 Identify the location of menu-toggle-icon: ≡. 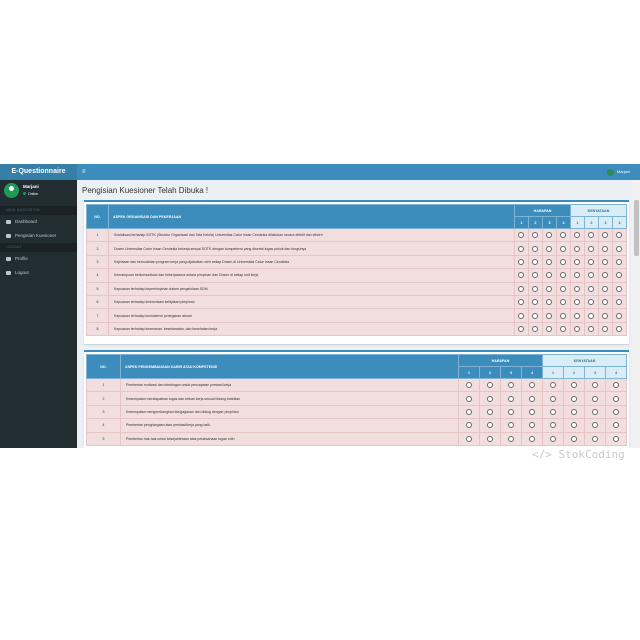
(84, 172).